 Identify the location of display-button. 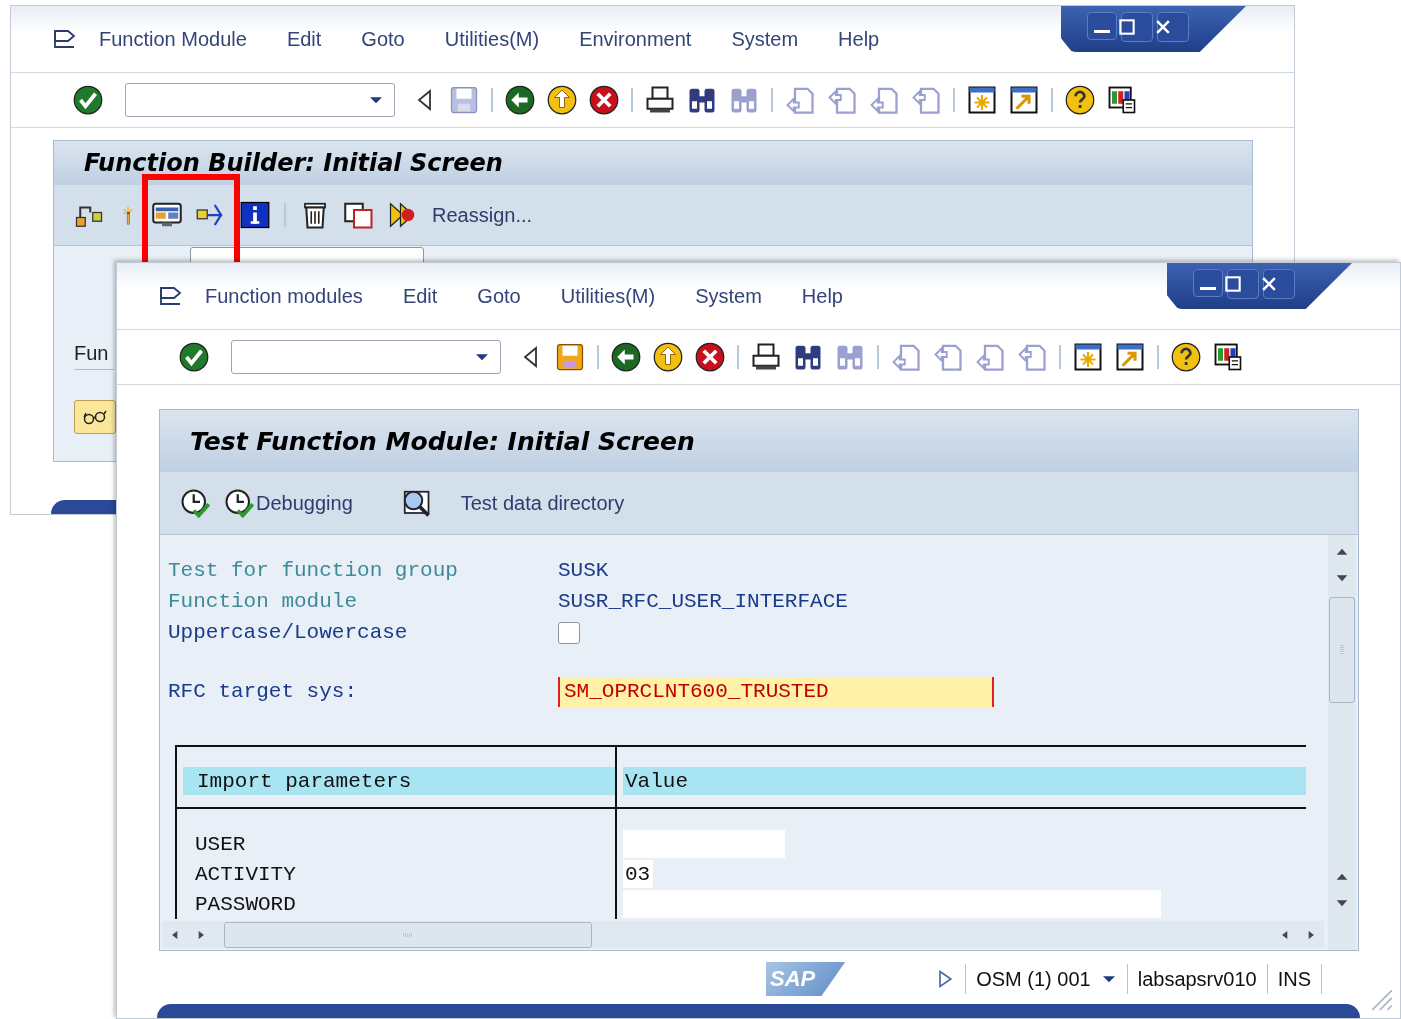
(95, 417).